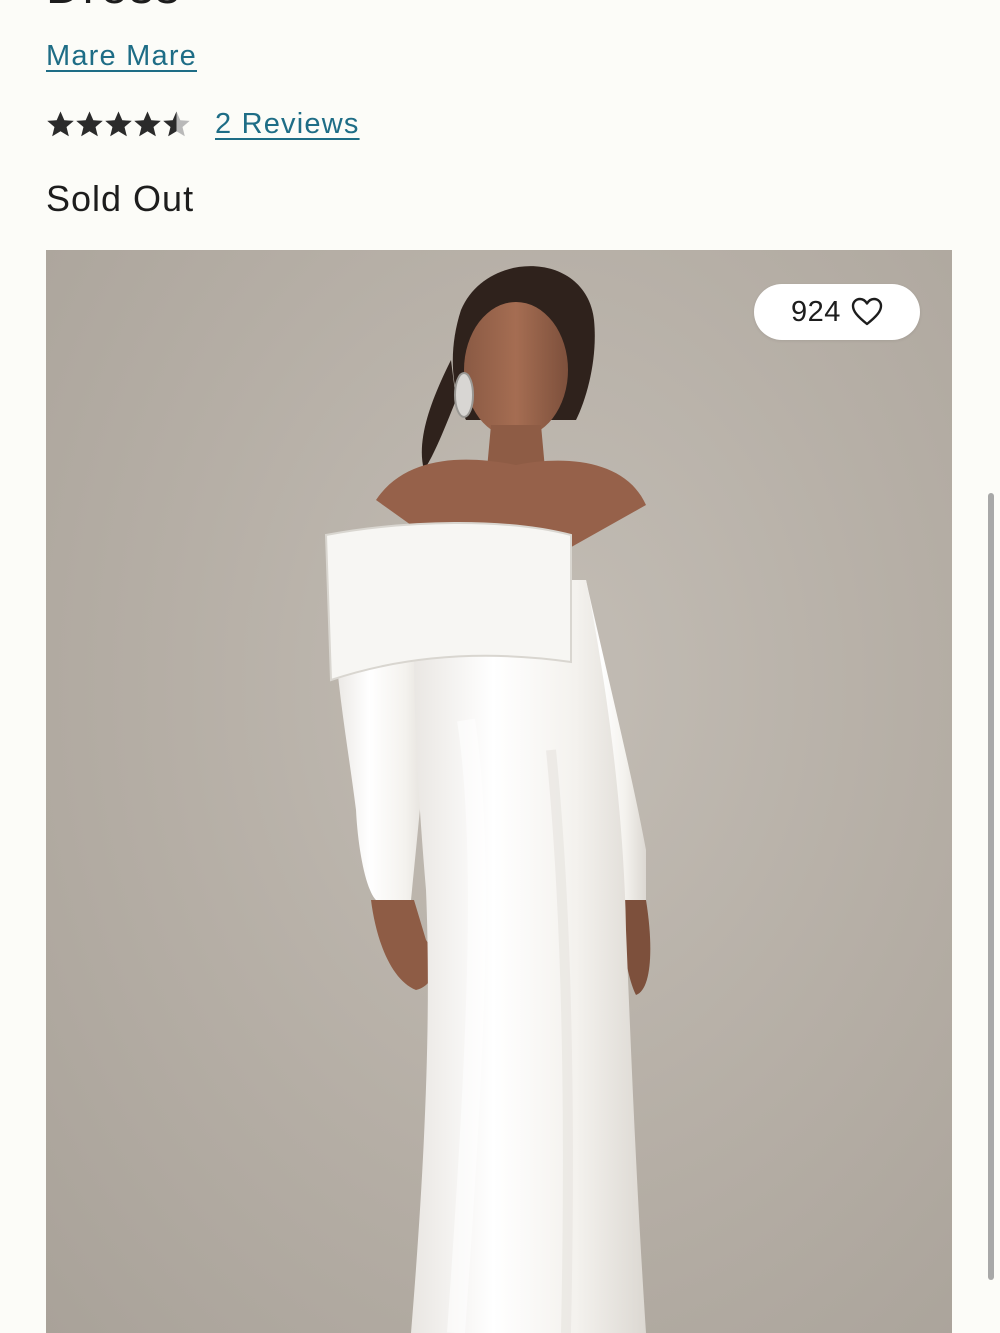 This screenshot has height=1333, width=1000. I want to click on scrollbar-thumb, so click(991, 886).